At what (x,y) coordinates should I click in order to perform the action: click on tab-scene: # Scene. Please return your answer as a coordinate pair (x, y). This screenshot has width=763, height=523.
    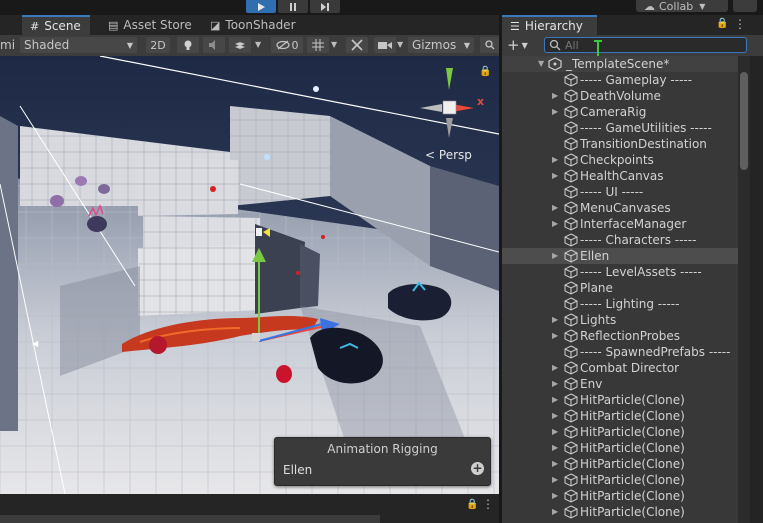
    Looking at the image, I should click on (56, 25).